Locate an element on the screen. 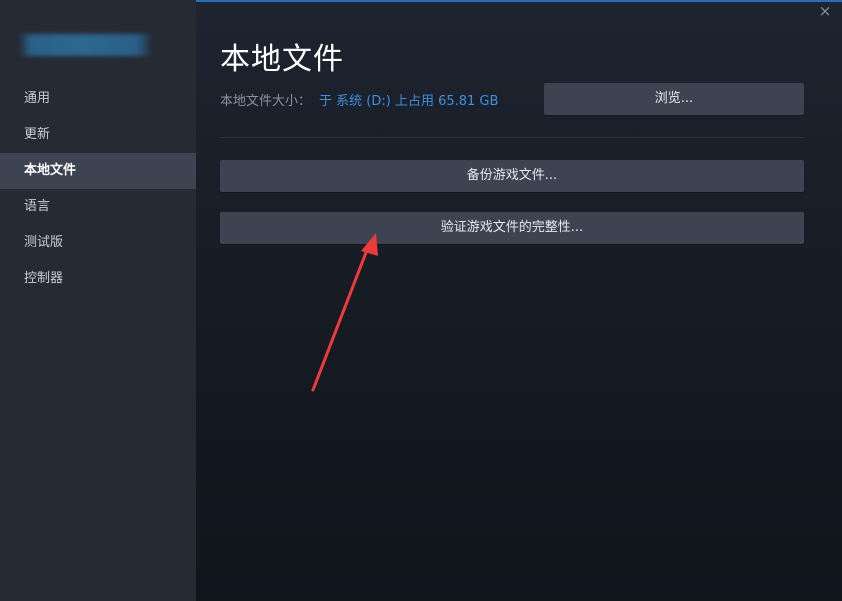  local-files-size-value: 于 系统 (D:) 上占用 65.81 GB is located at coordinates (409, 101).